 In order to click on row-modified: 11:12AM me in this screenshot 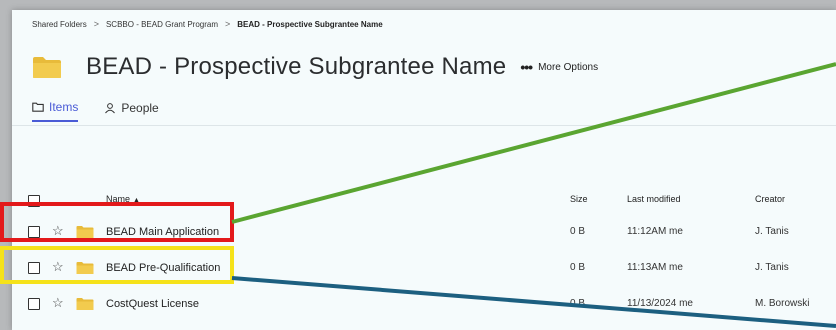, I will do `click(655, 231)`.